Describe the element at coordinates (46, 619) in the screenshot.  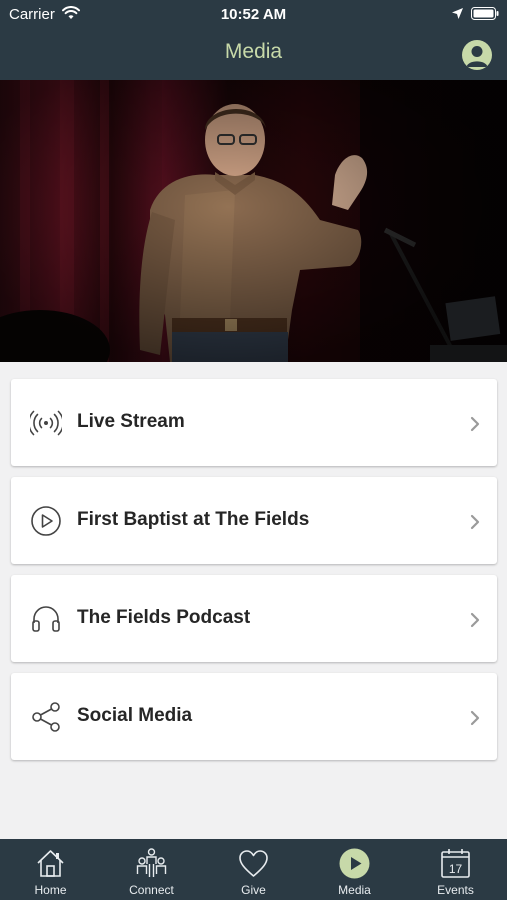
I see `headphones-icon` at that location.